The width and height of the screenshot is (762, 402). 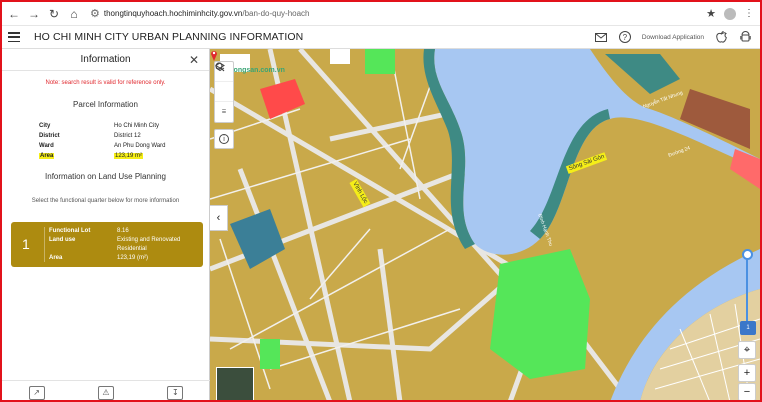 I want to click on zoom-out-button: −, so click(x=747, y=391).